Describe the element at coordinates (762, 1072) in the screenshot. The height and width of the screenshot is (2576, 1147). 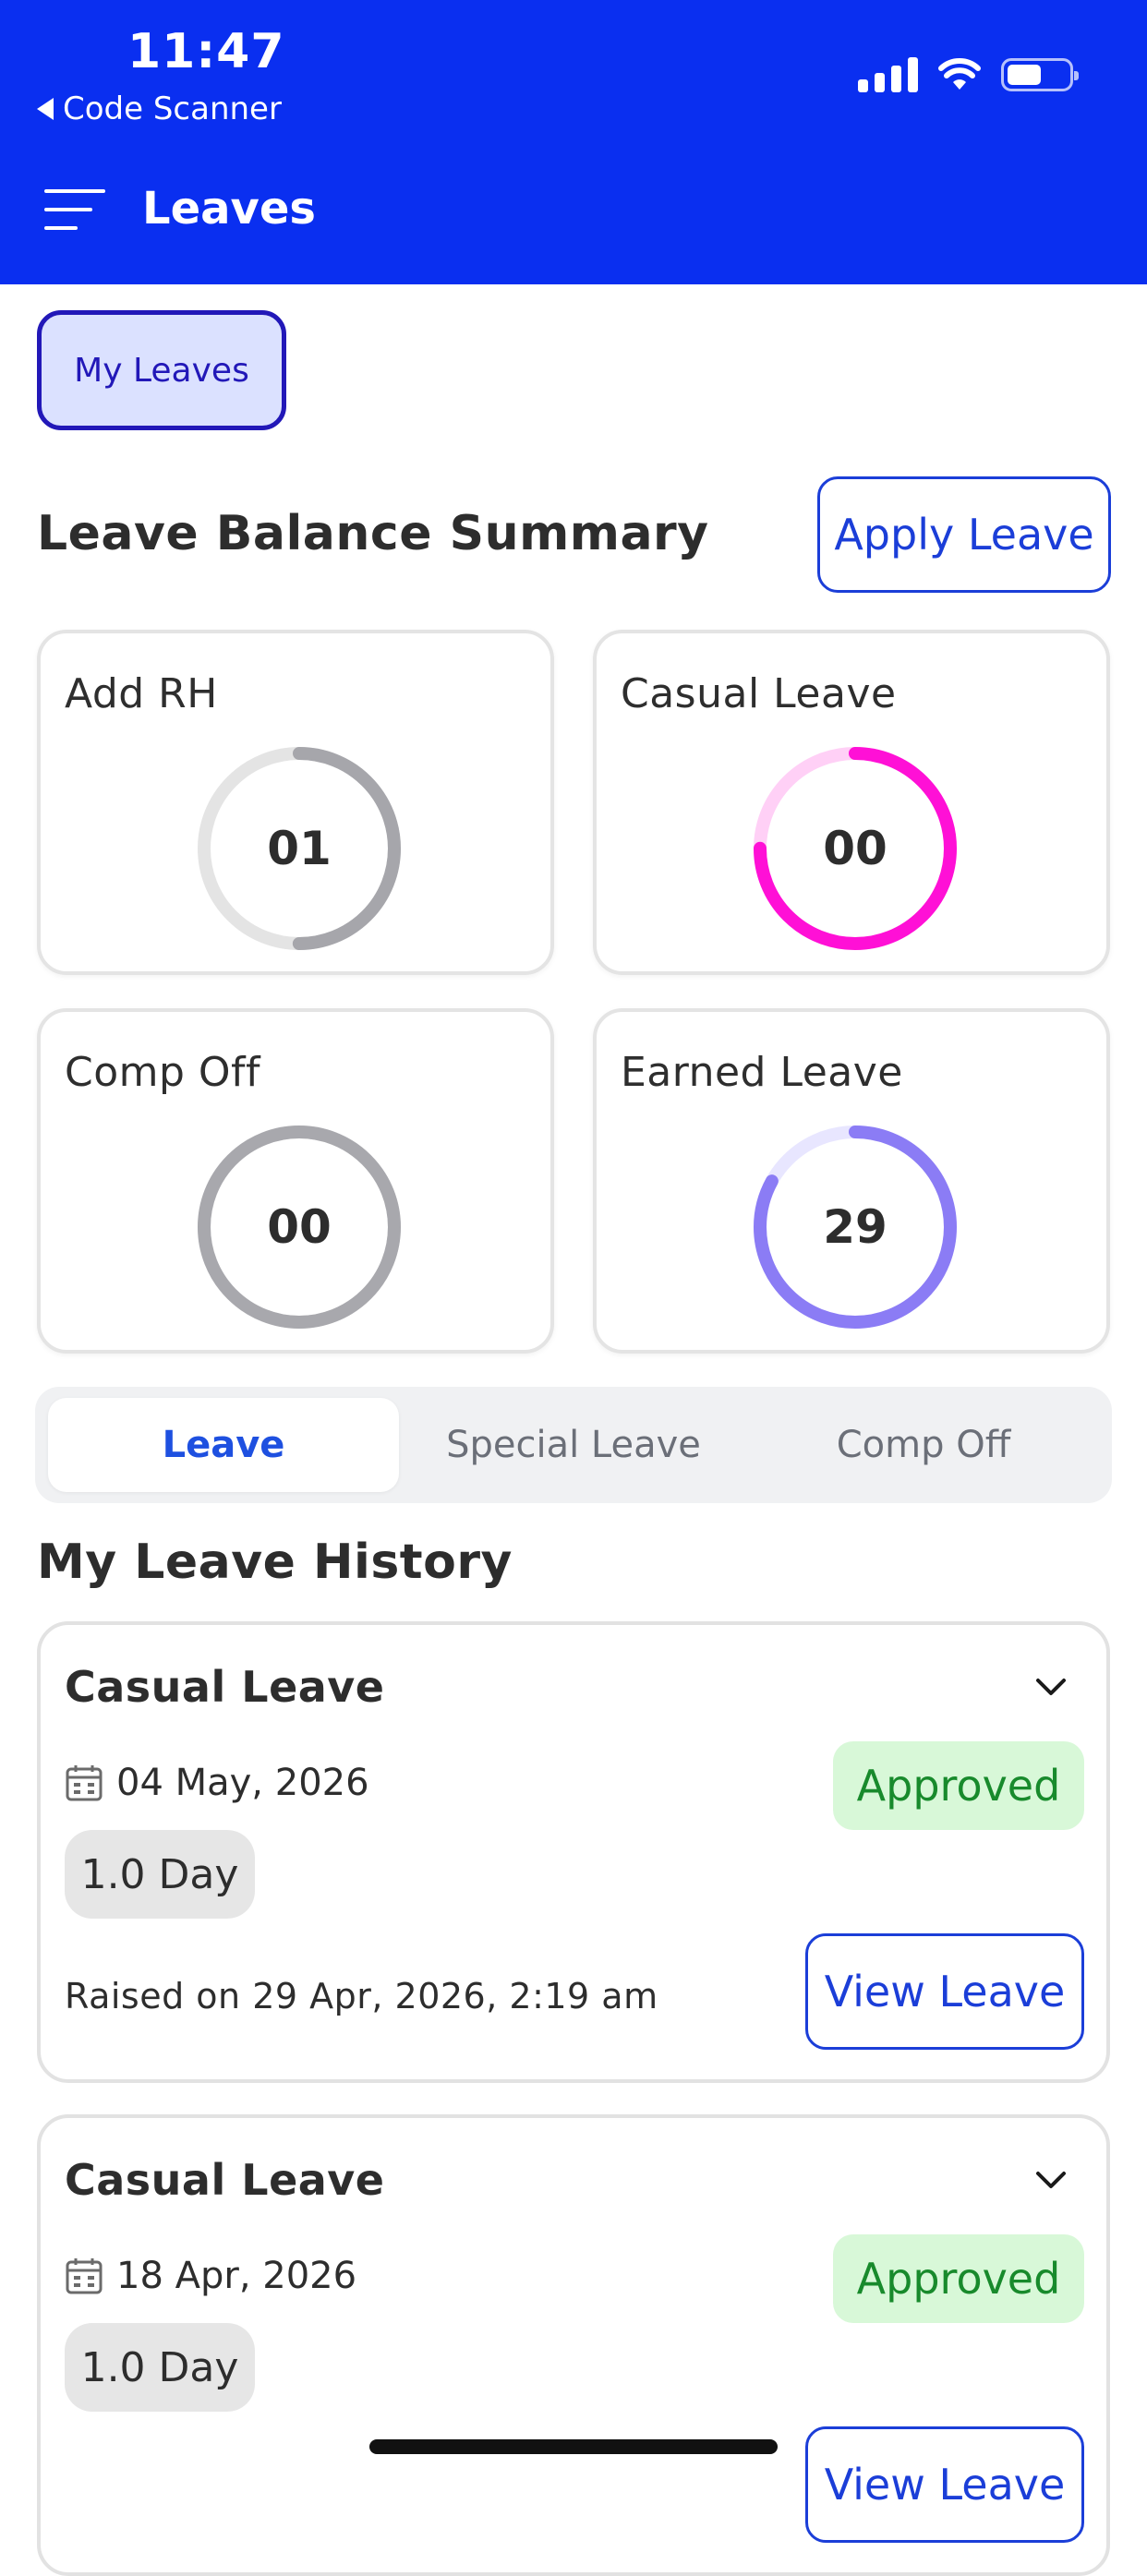
I see `balance-card-label: Earned Leave` at that location.